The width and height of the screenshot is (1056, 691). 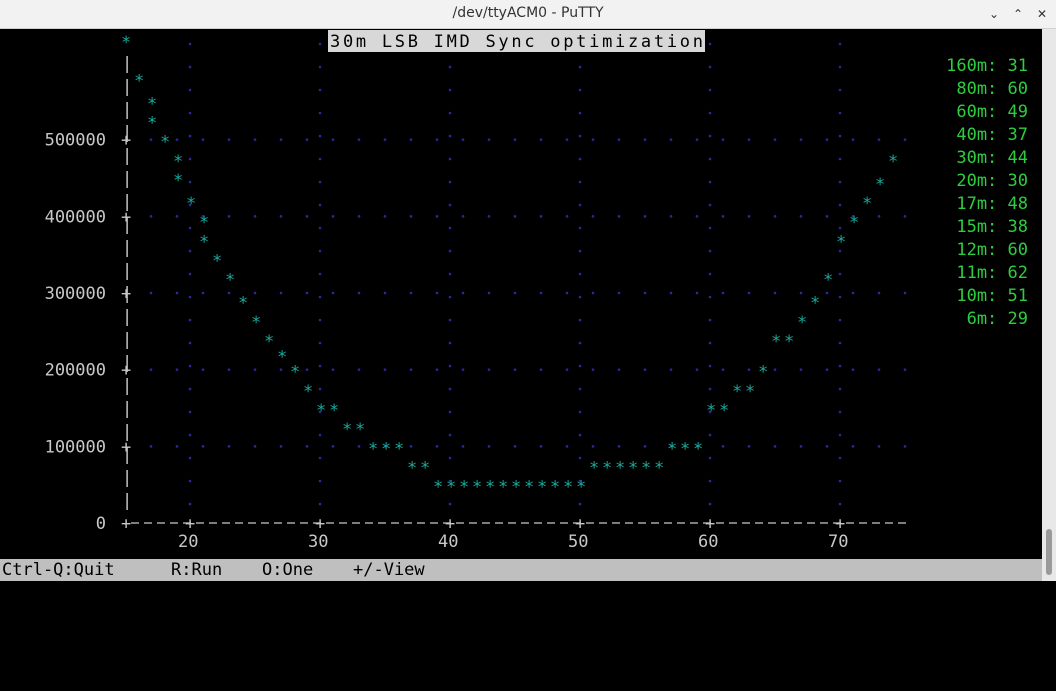 What do you see at coordinates (75, 371) in the screenshot?
I see `y-tick-label: 200000` at bounding box center [75, 371].